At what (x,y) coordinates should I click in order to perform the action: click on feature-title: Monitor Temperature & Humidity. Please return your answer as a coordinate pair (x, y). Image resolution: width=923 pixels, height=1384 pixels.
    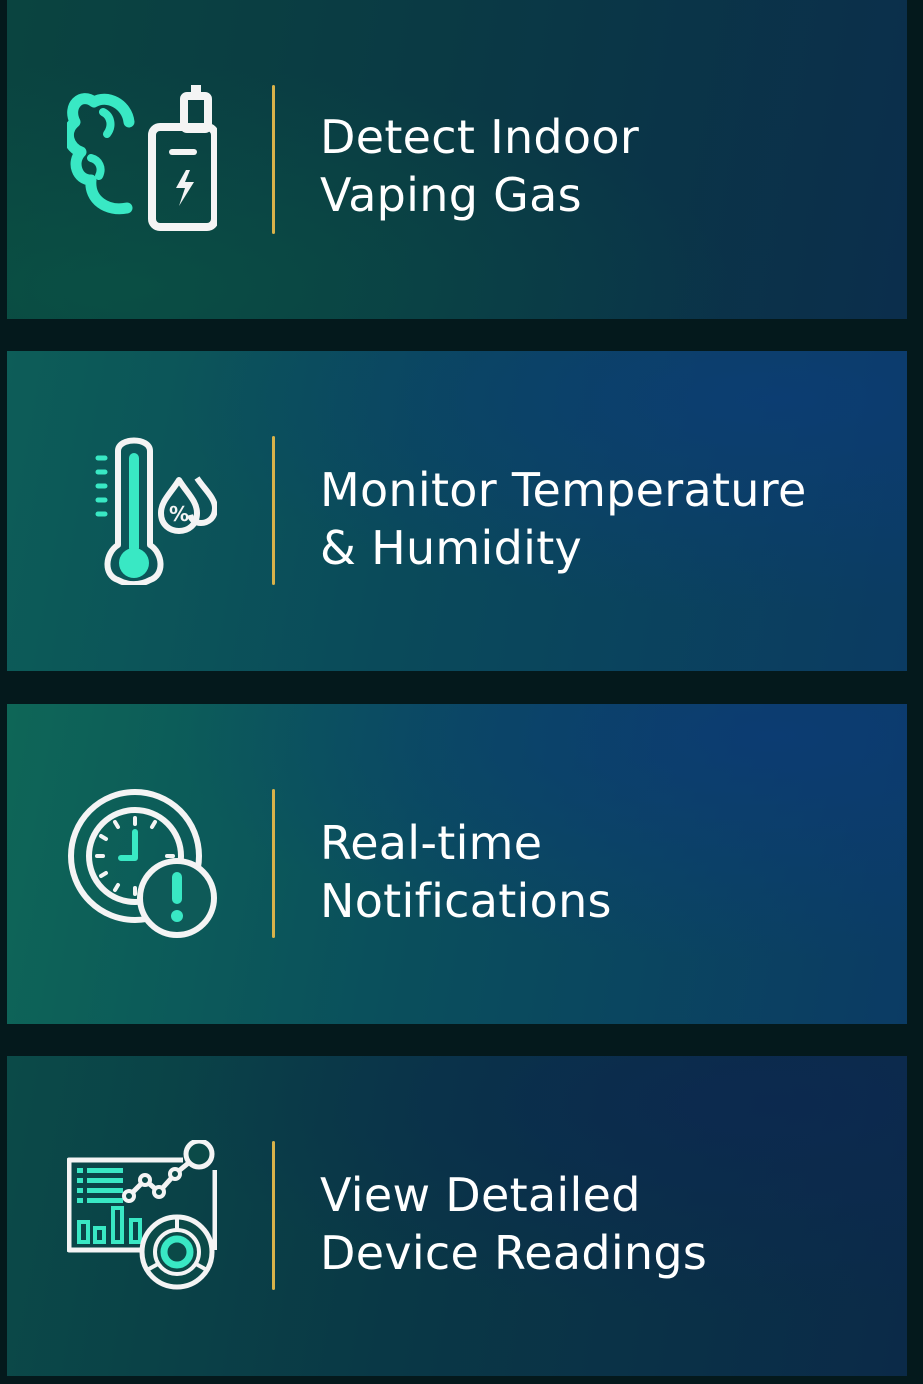
    Looking at the image, I should click on (563, 519).